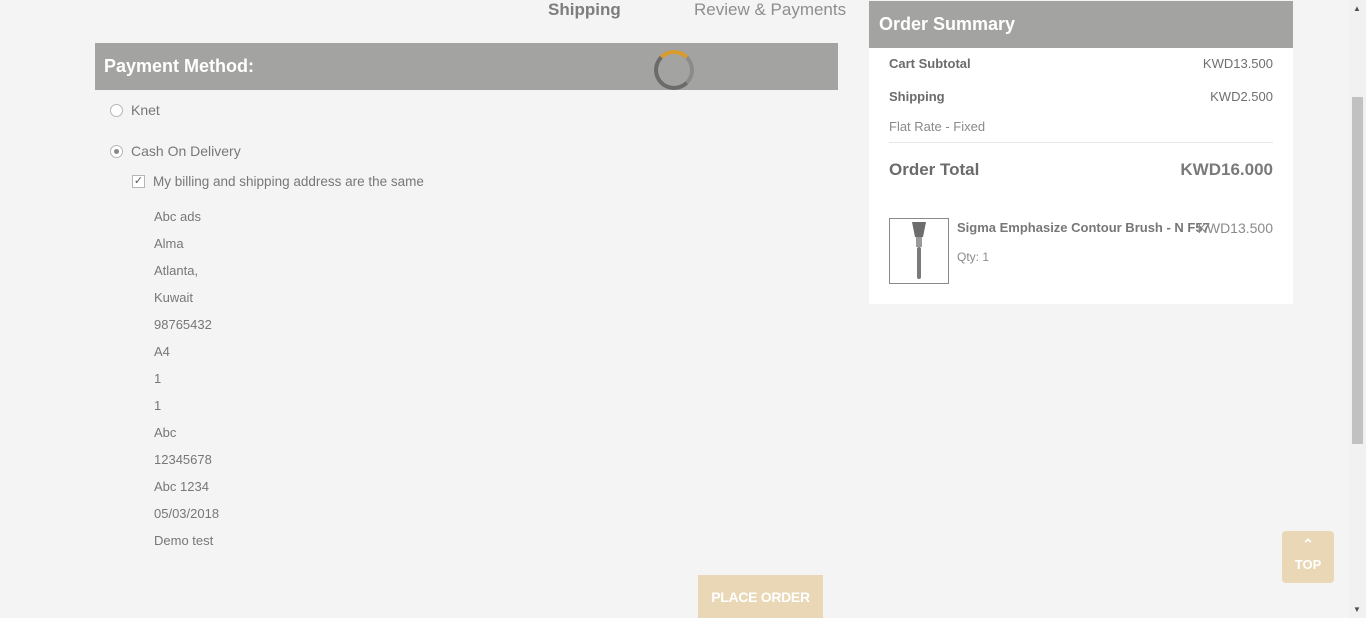 The image size is (1366, 618). Describe the element at coordinates (674, 70) in the screenshot. I see `loading-spinner-icon` at that location.